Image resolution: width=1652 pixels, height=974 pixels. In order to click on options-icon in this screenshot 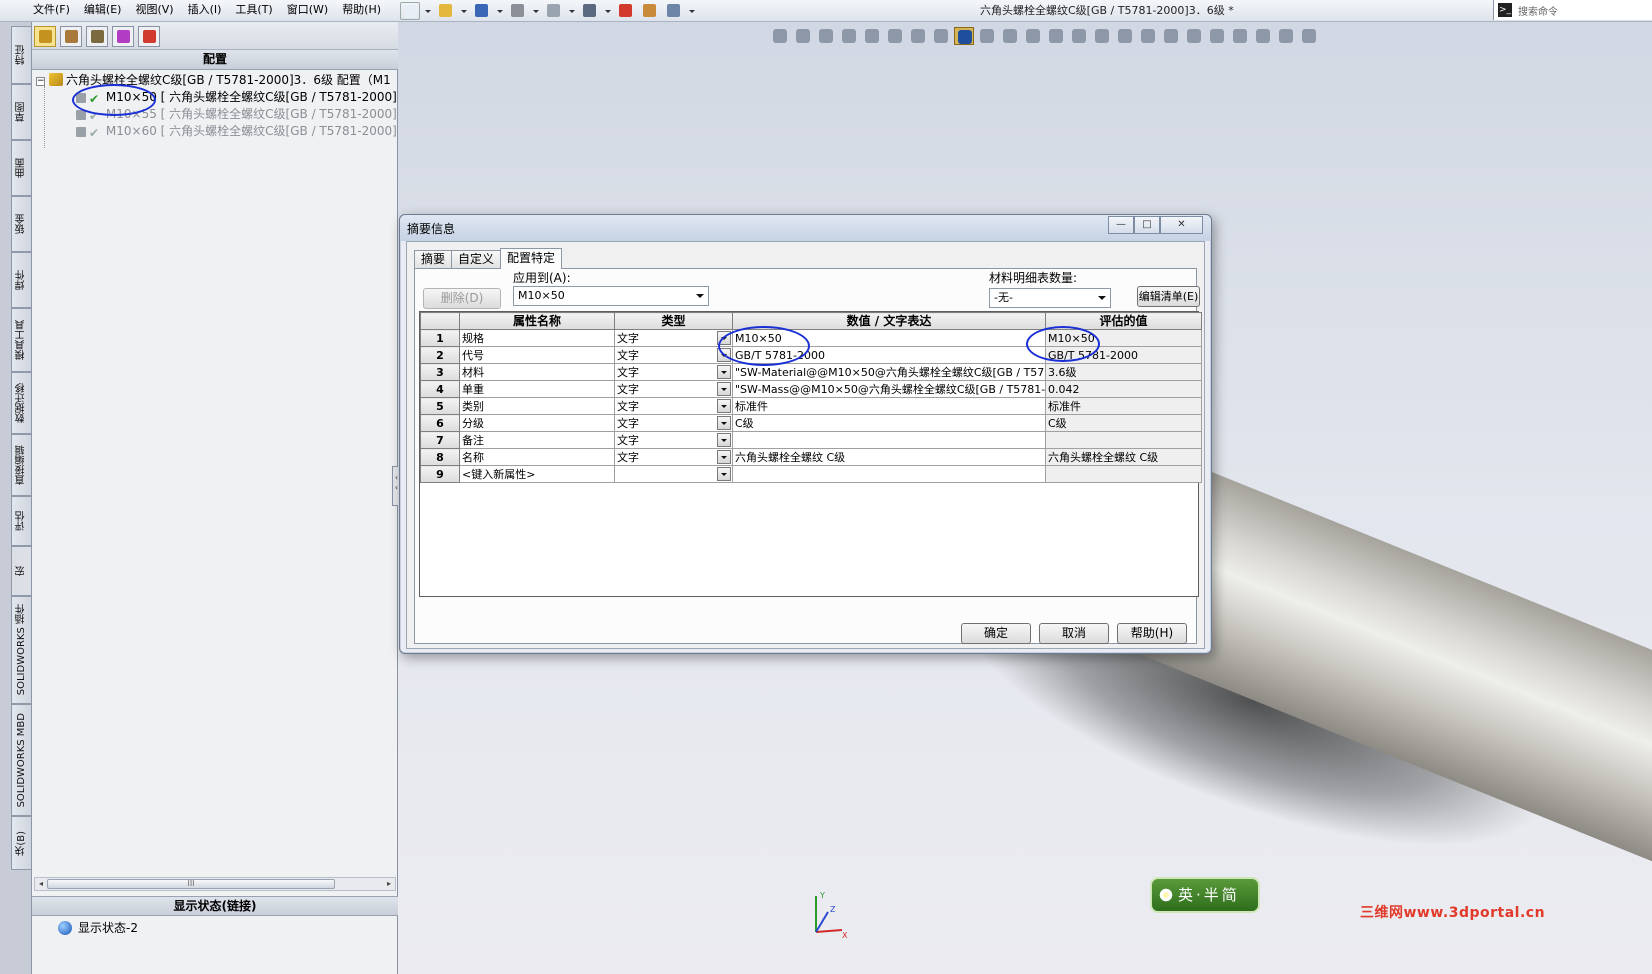, I will do `click(674, 11)`.